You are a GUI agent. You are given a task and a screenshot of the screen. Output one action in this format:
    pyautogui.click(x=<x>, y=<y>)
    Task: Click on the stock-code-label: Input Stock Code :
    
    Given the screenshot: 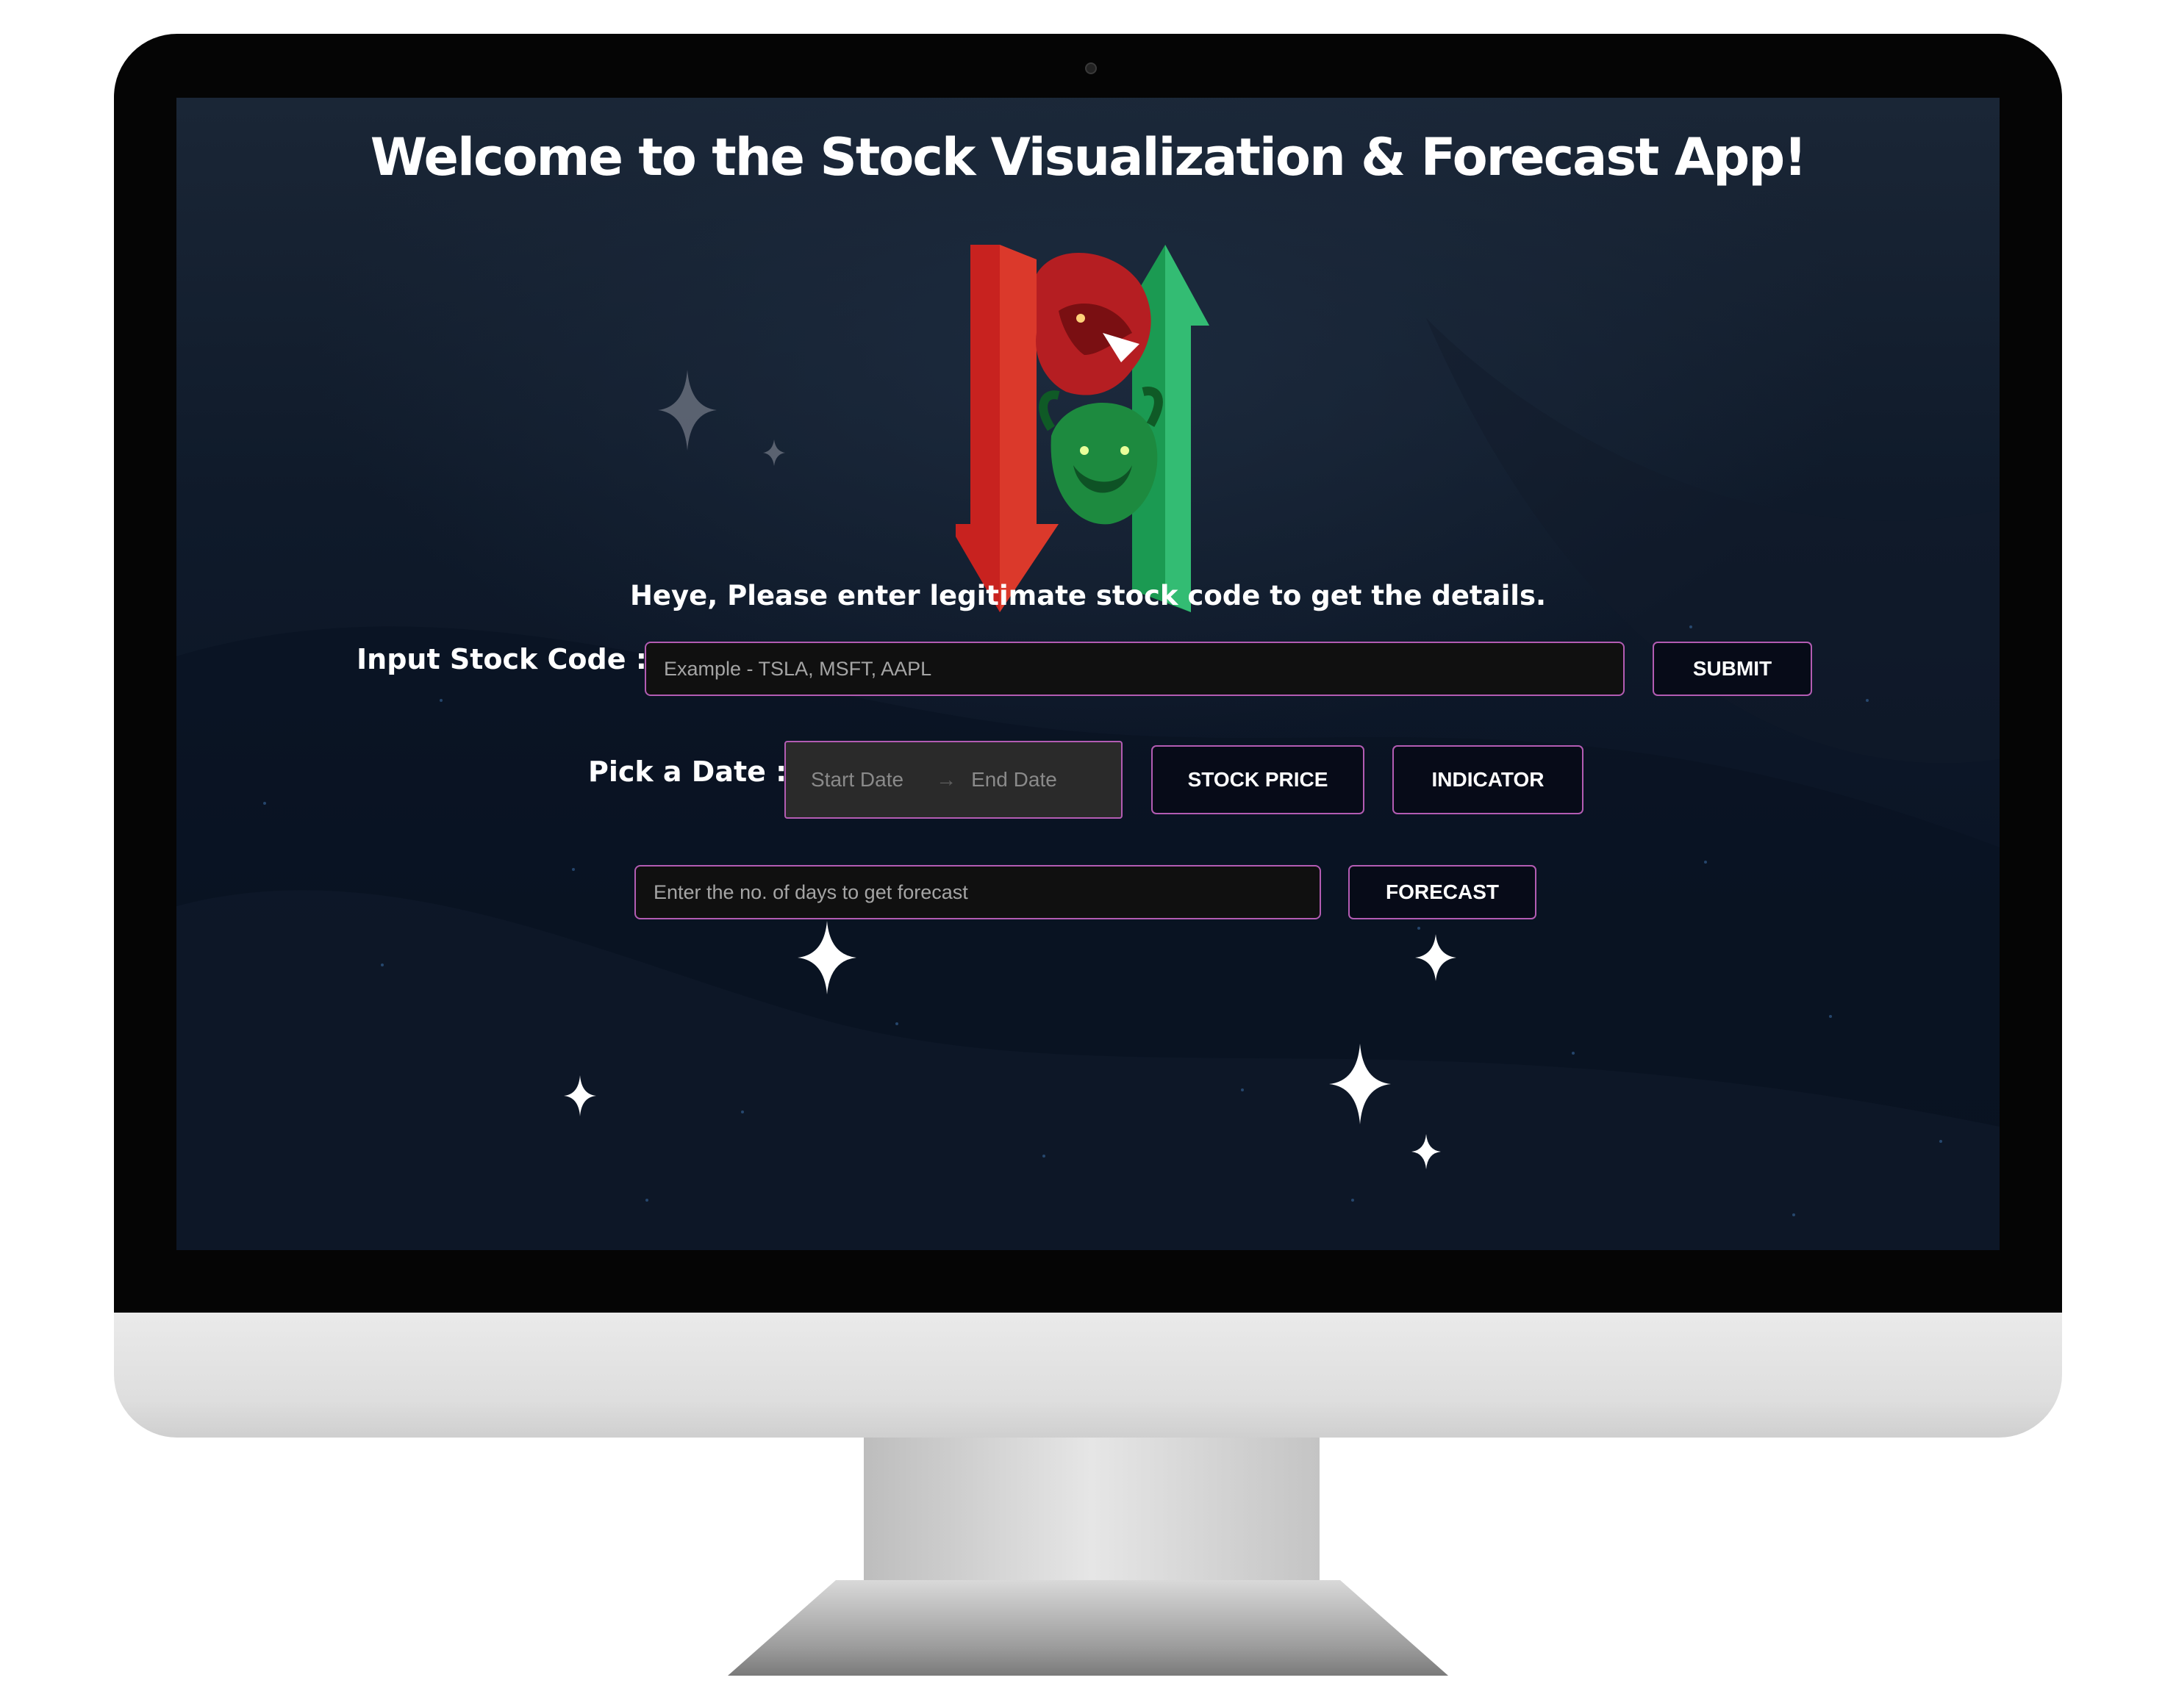 What is the action you would take?
    pyautogui.click(x=502, y=659)
    